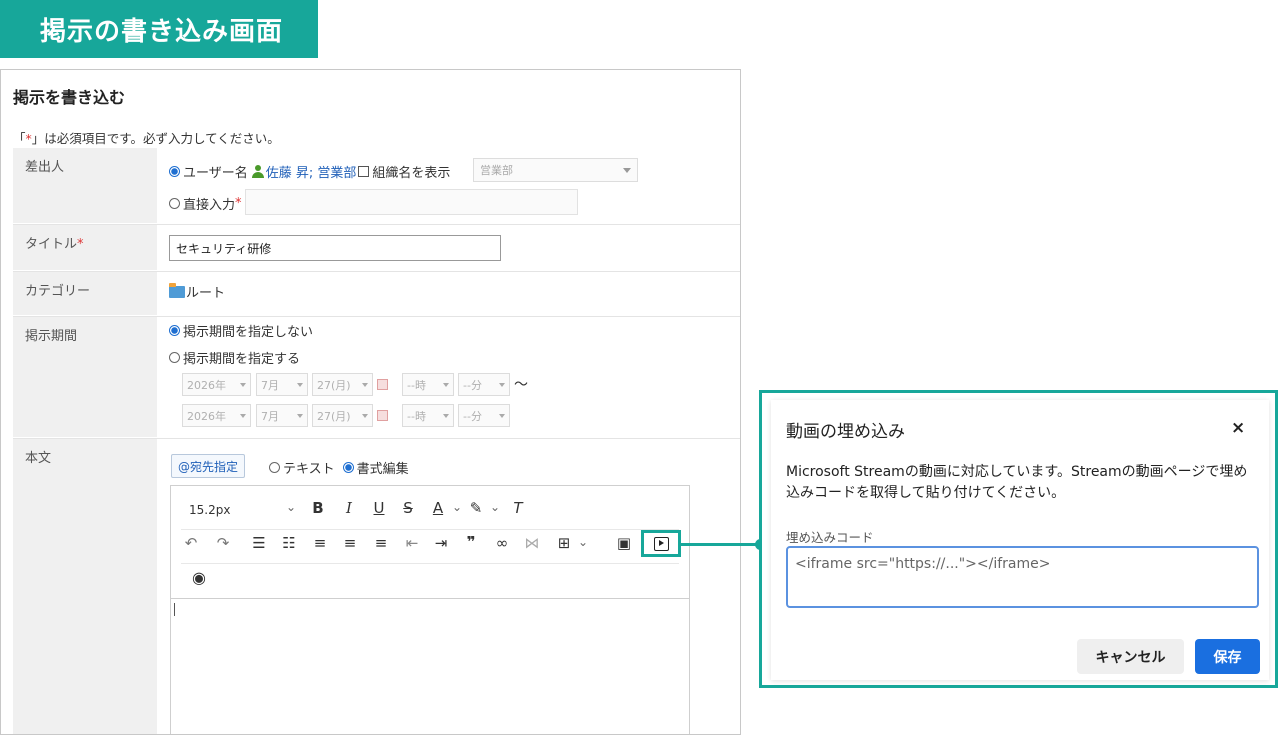 The height and width of the screenshot is (735, 1280). Describe the element at coordinates (69, 97) in the screenshot. I see `form-title: 掲示を書き込む` at that location.